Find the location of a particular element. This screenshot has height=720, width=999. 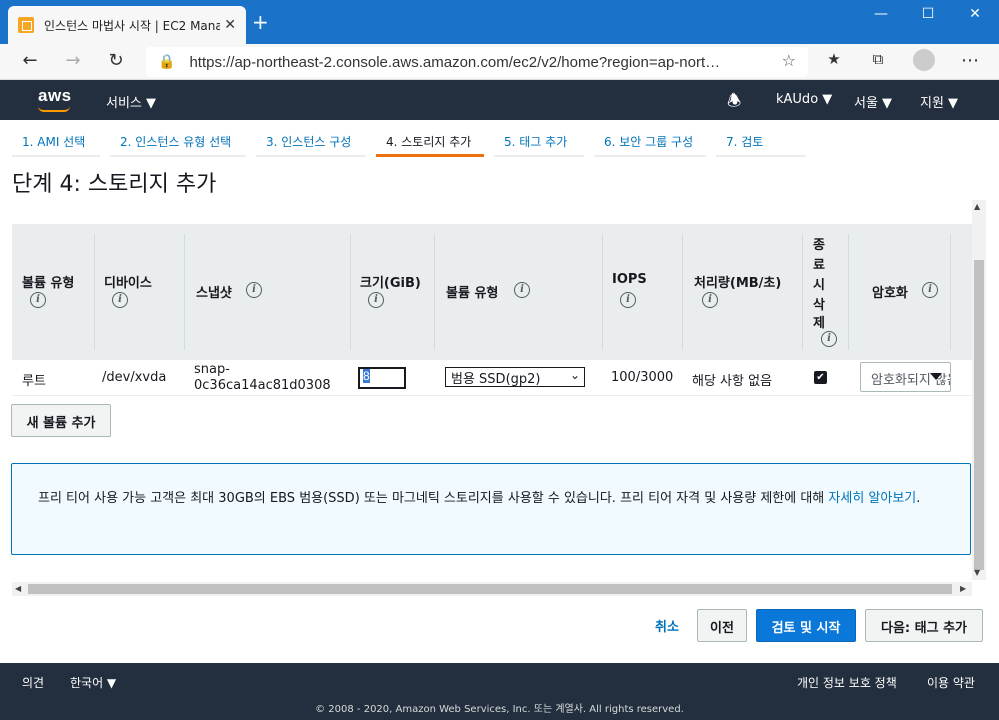

delete-on-termination-checkbox: ✔ is located at coordinates (820, 377).